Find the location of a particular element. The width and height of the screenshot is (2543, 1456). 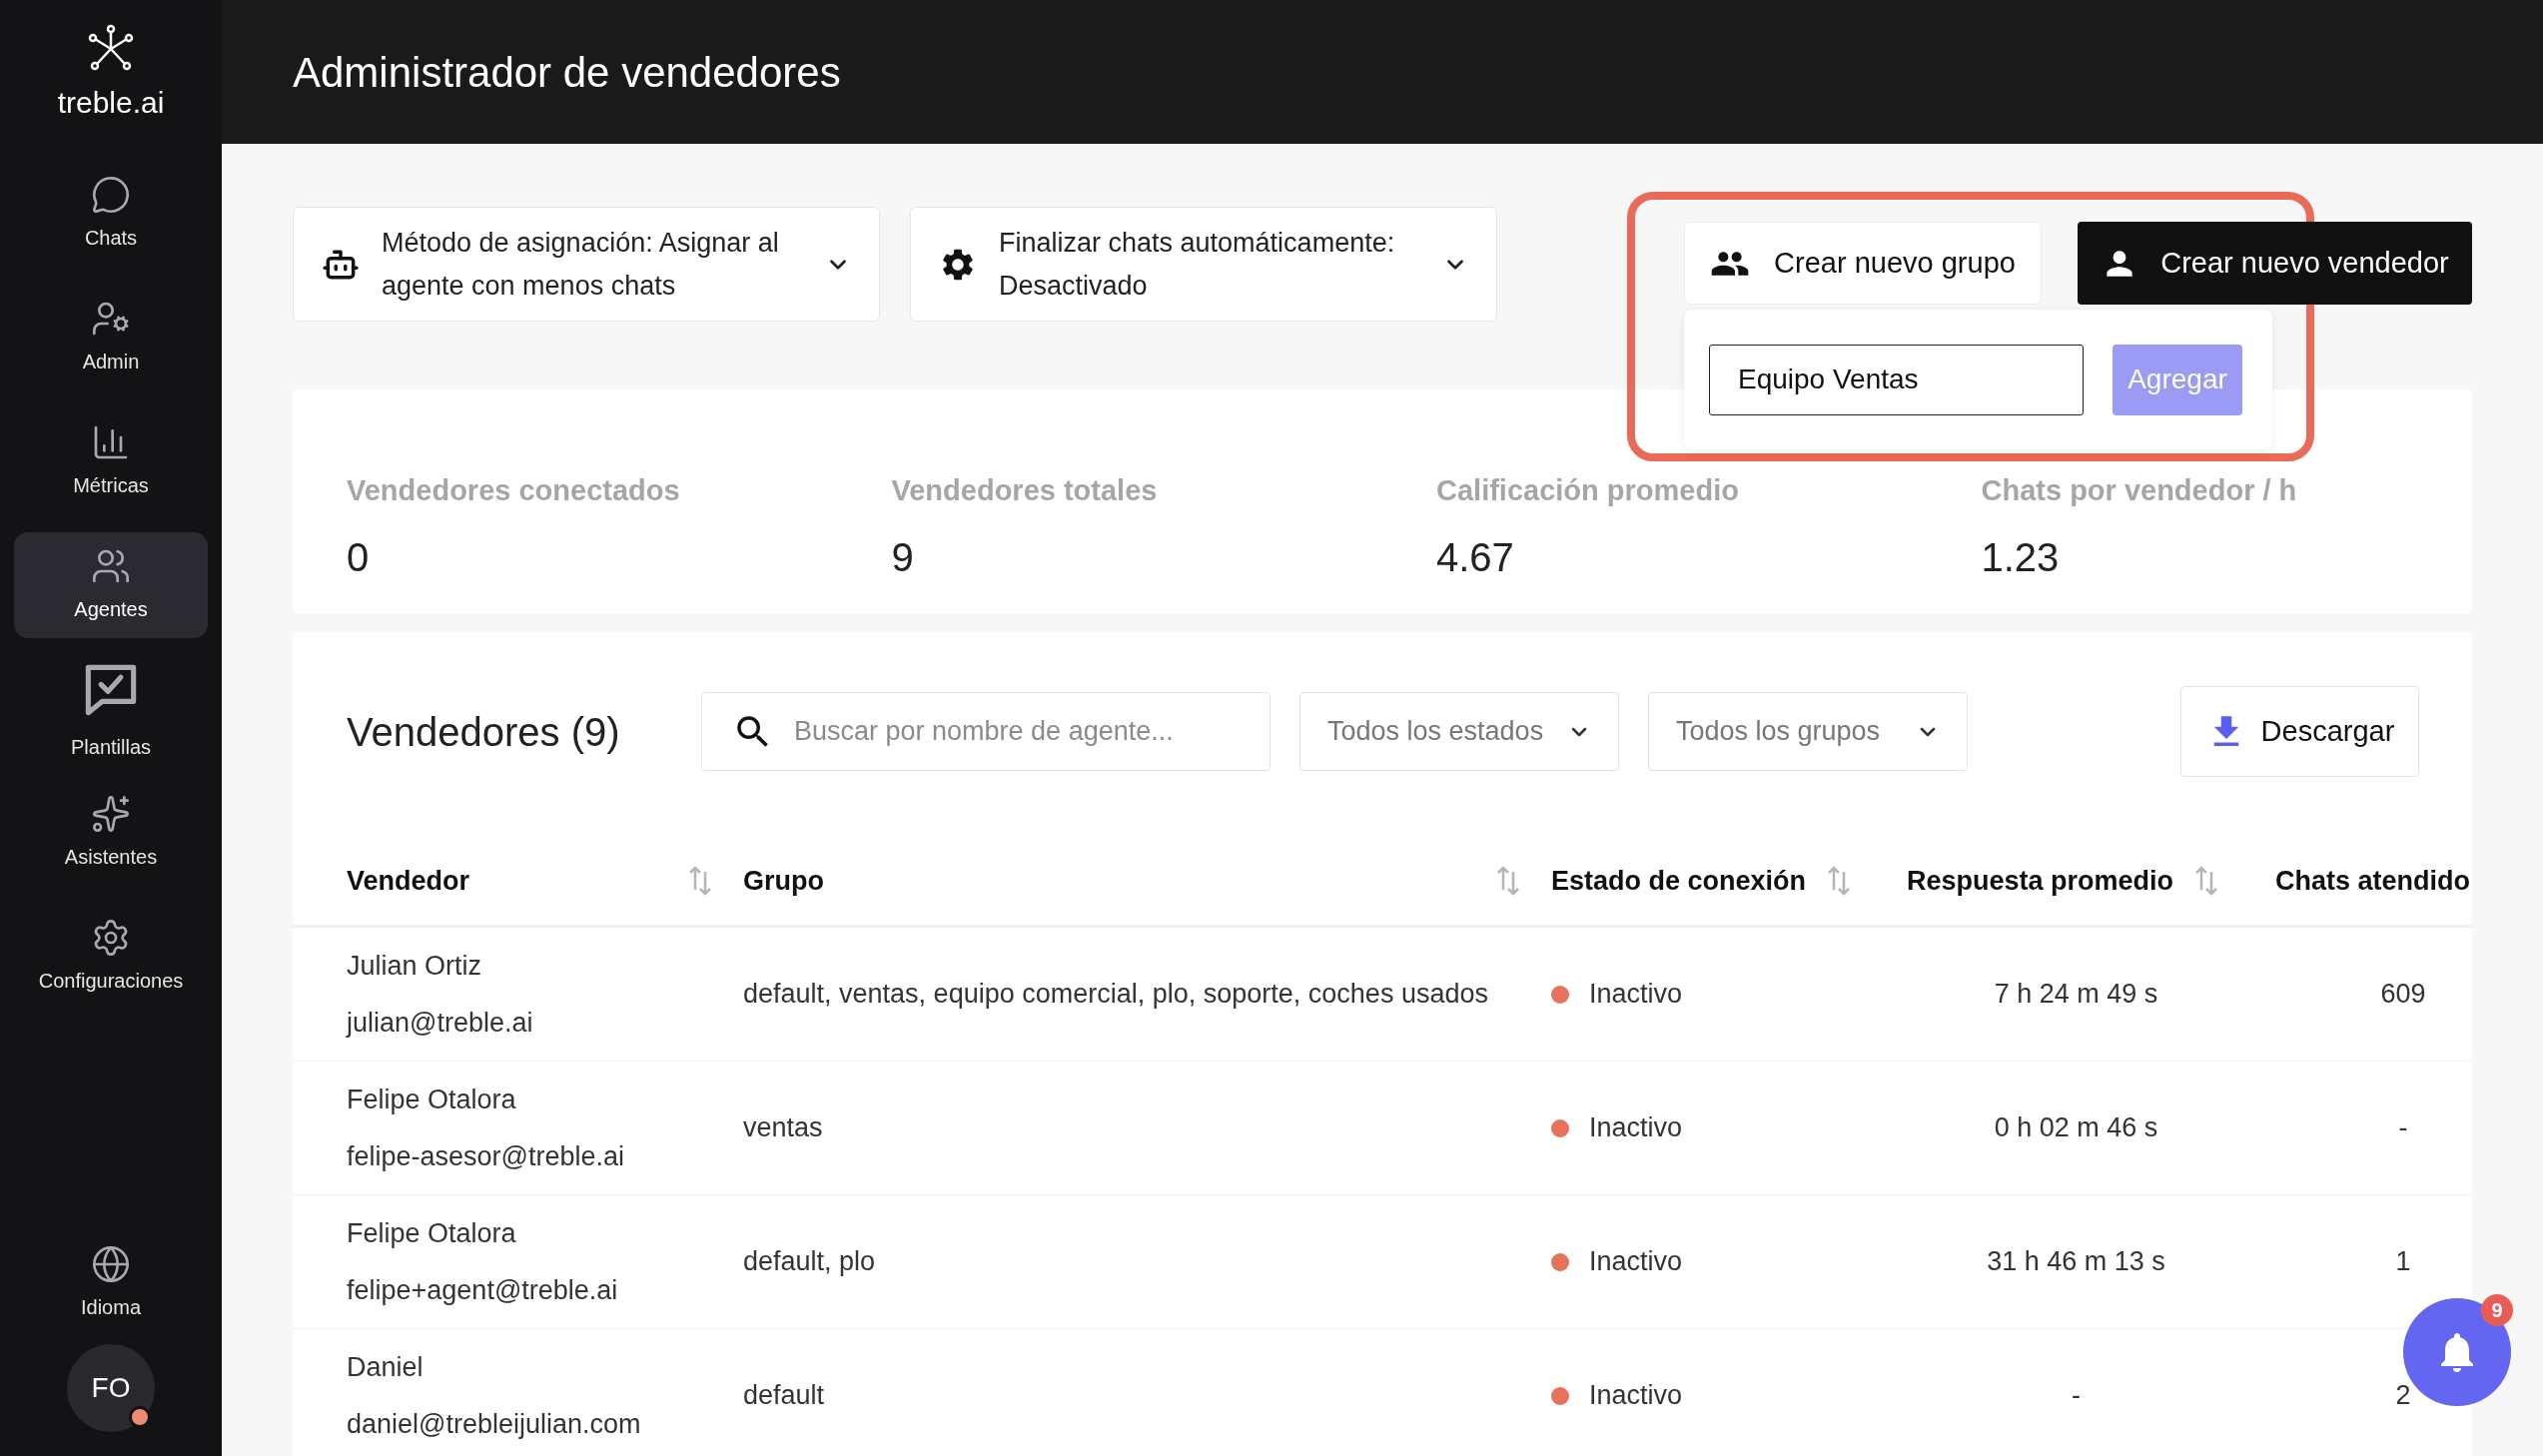

nav-item: Agentes is located at coordinates (111, 585).